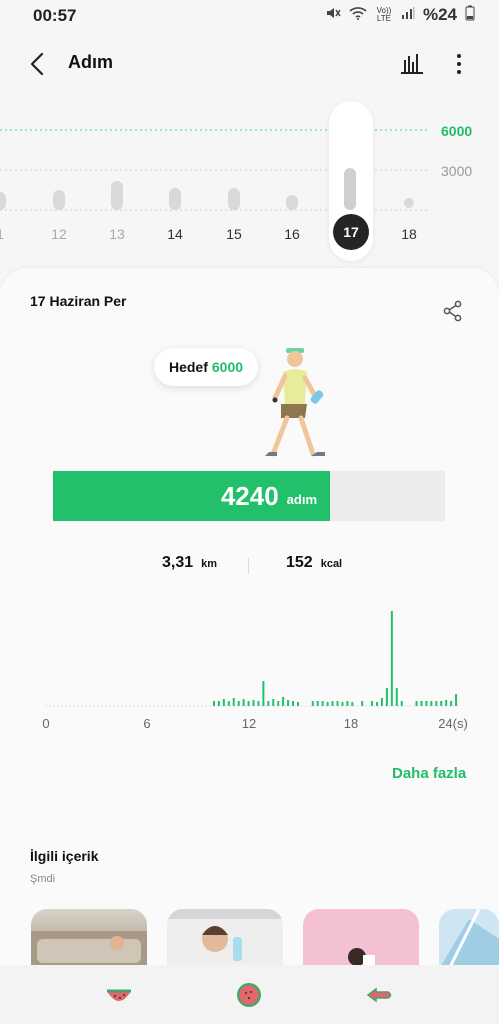 This screenshot has height=1024, width=499. Describe the element at coordinates (78, 301) in the screenshot. I see `selected-date: 17 Haziran Per` at that location.